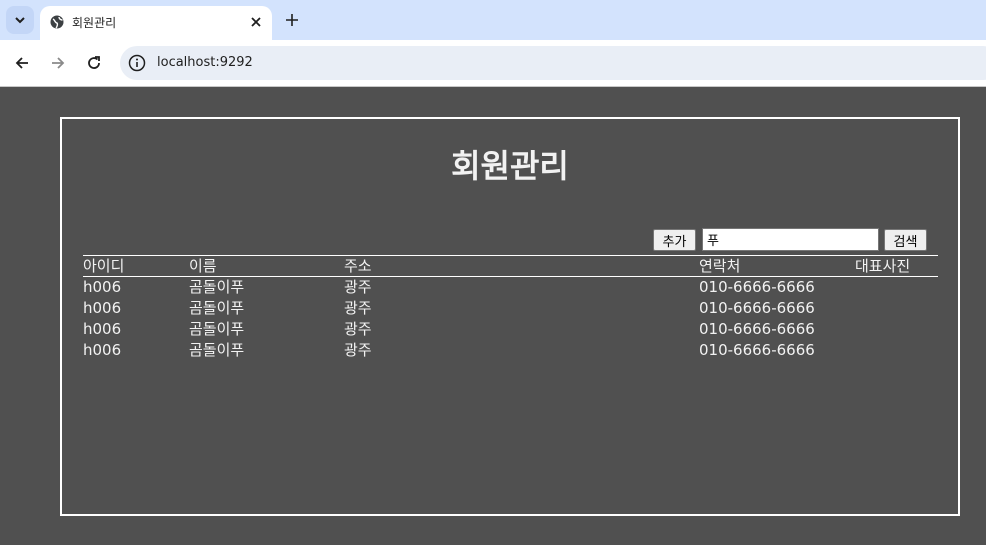 Image resolution: width=986 pixels, height=545 pixels. I want to click on add-button: 추가, so click(674, 240).